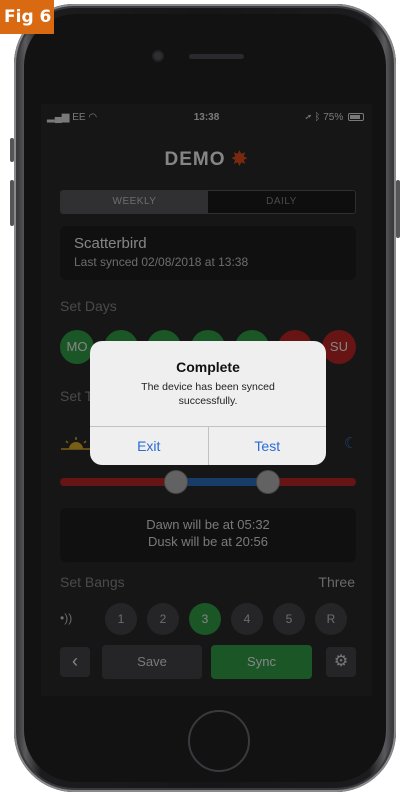  I want to click on volume-up-button, so click(12, 150).